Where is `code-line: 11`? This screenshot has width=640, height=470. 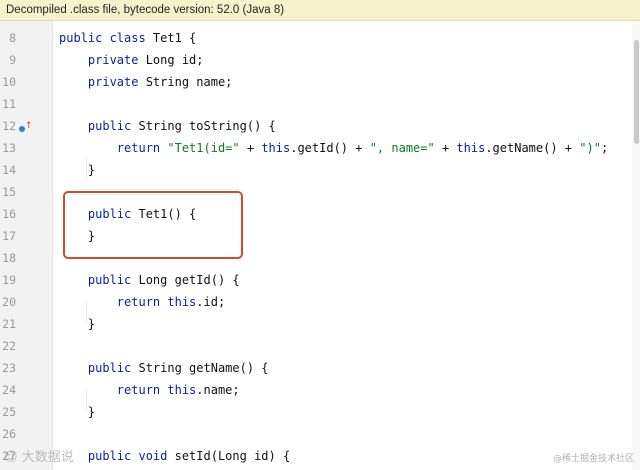 code-line: 11 is located at coordinates (320, 104).